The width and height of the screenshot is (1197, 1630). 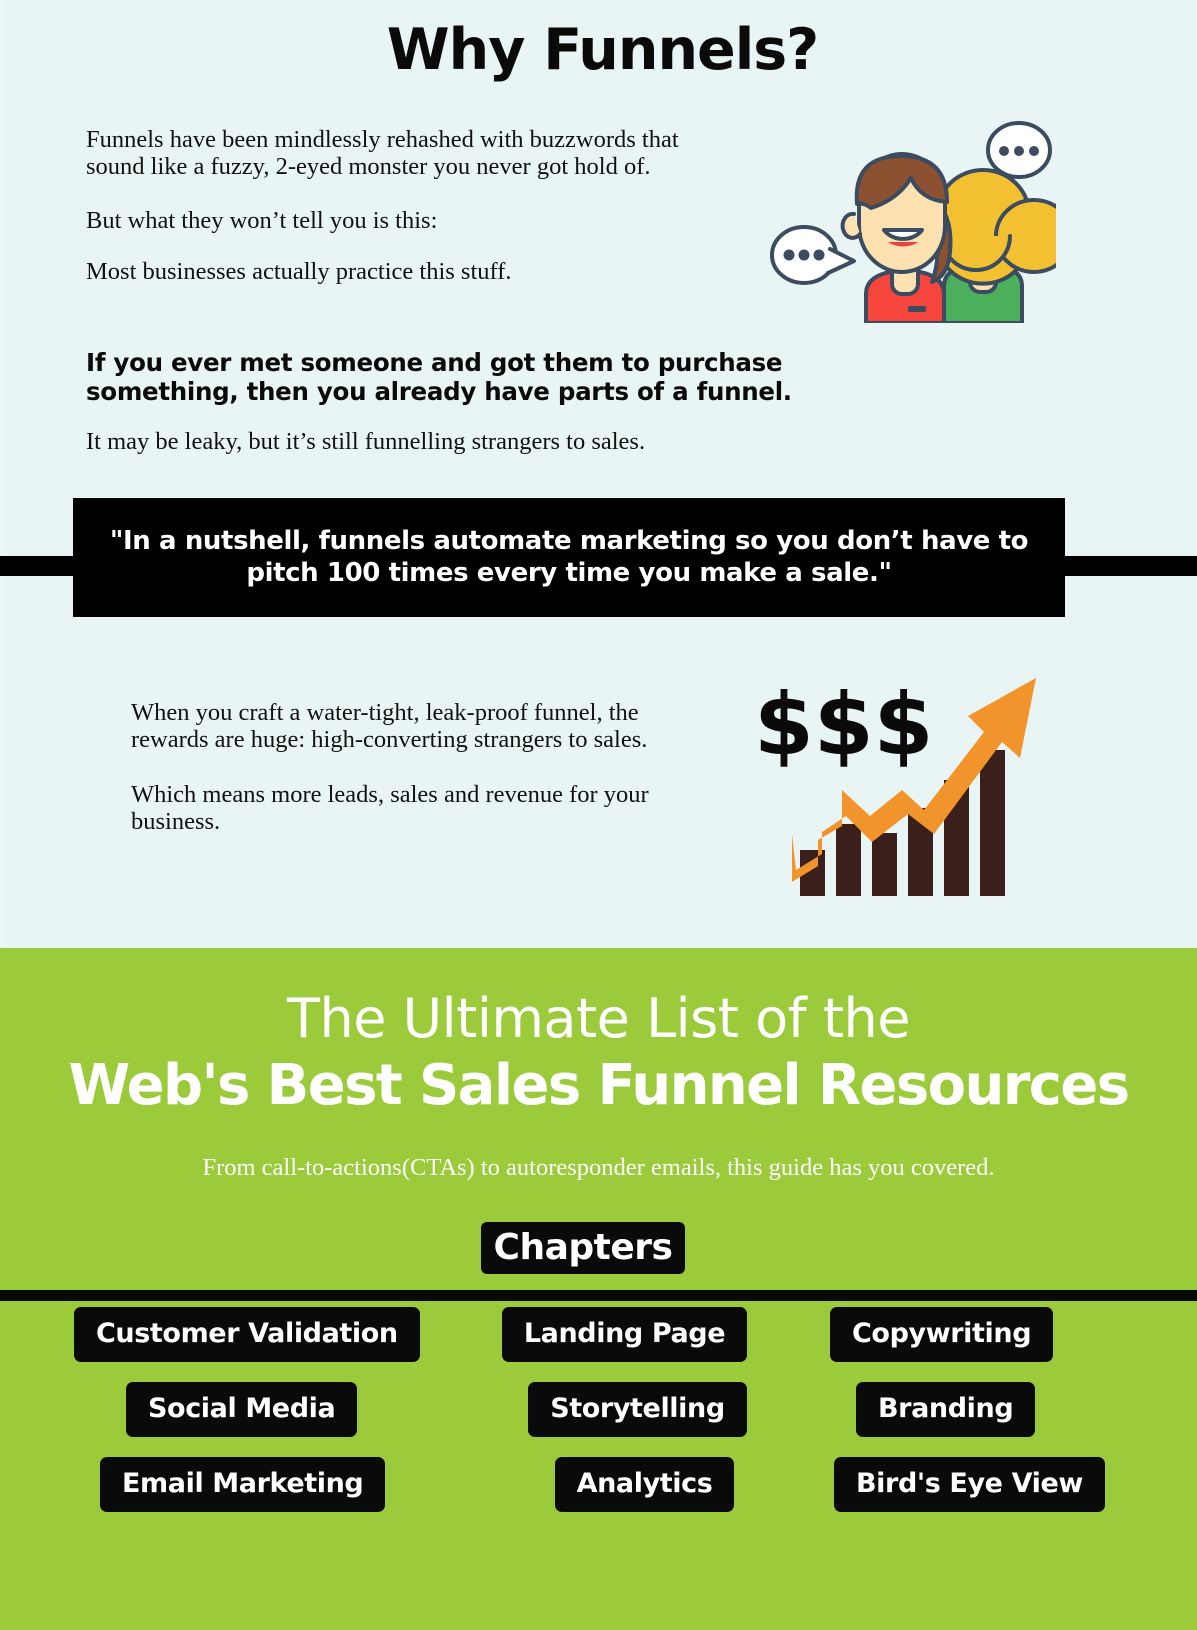 What do you see at coordinates (262, 220) in the screenshot?
I see `intro-paragraph-2: But what they won’t tell you is this:` at bounding box center [262, 220].